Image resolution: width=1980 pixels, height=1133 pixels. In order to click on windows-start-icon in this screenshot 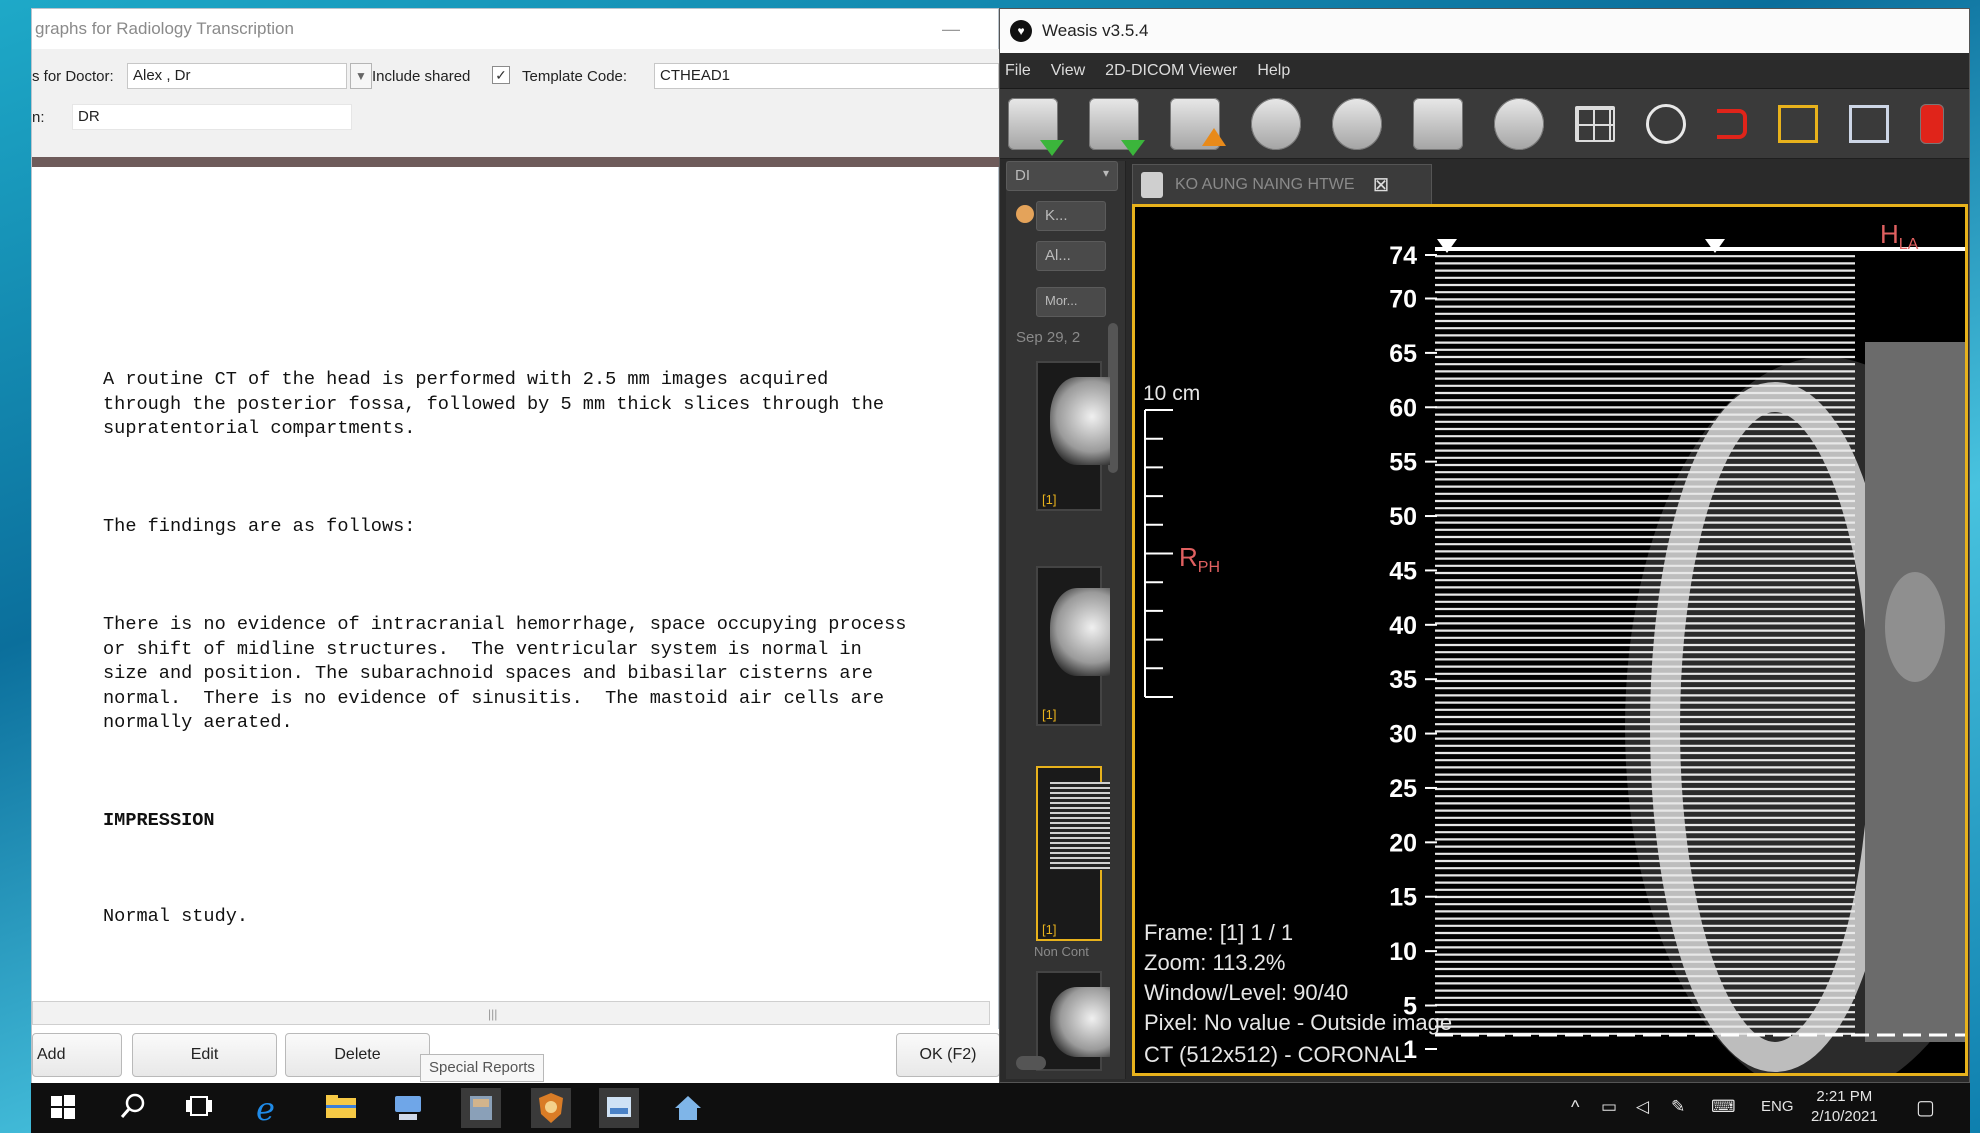, I will do `click(66, 1108)`.